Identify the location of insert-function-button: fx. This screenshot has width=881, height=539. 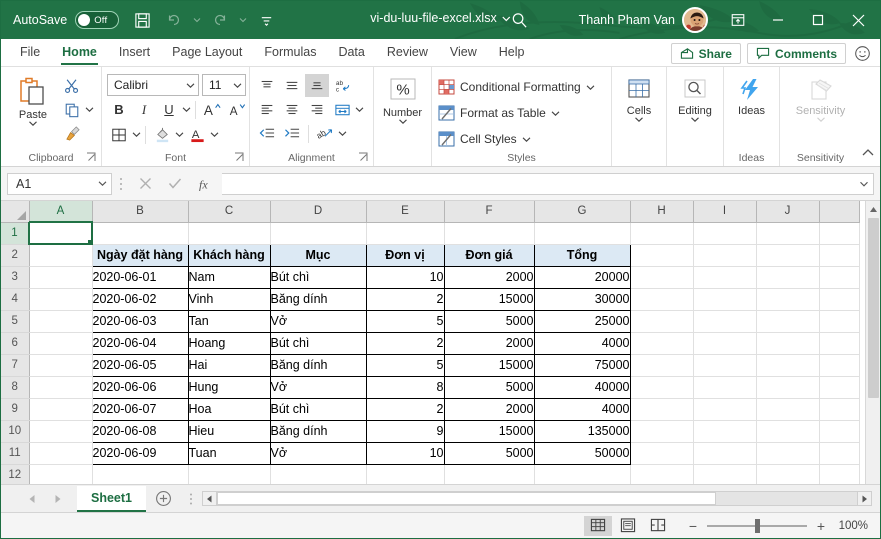
(205, 184).